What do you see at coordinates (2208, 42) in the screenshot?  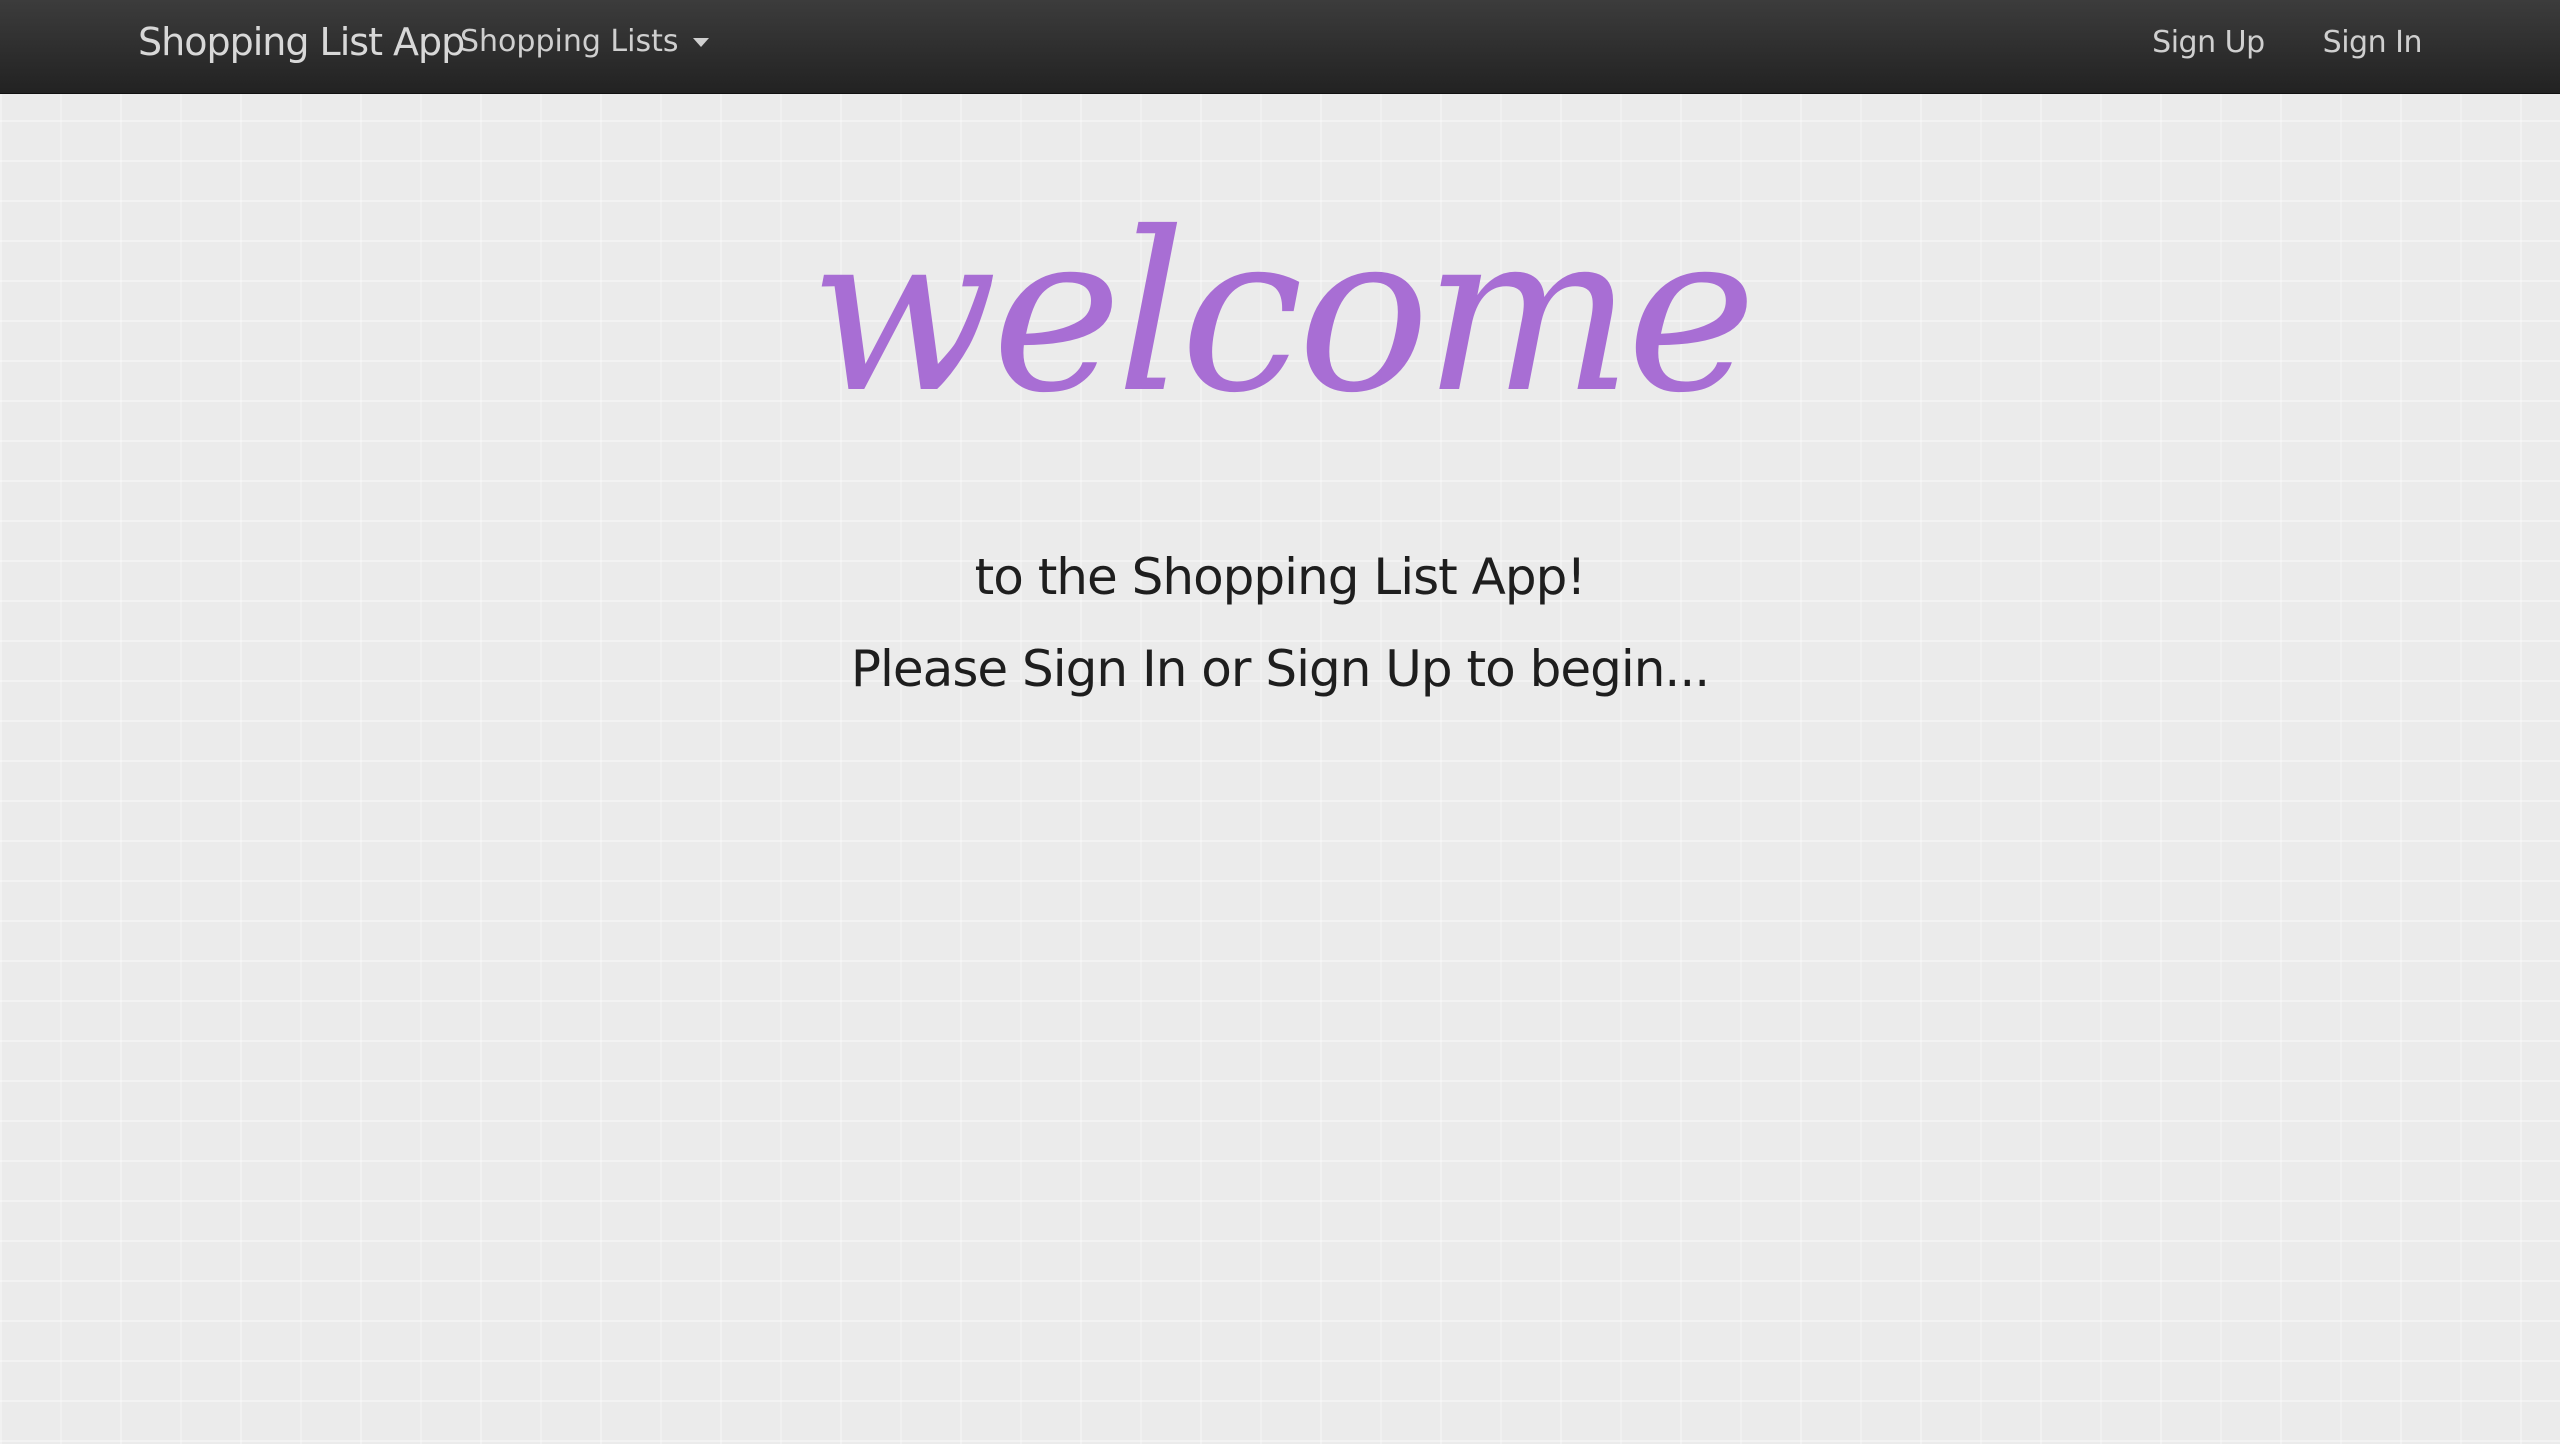 I see `sign-up-link: Sign Up` at bounding box center [2208, 42].